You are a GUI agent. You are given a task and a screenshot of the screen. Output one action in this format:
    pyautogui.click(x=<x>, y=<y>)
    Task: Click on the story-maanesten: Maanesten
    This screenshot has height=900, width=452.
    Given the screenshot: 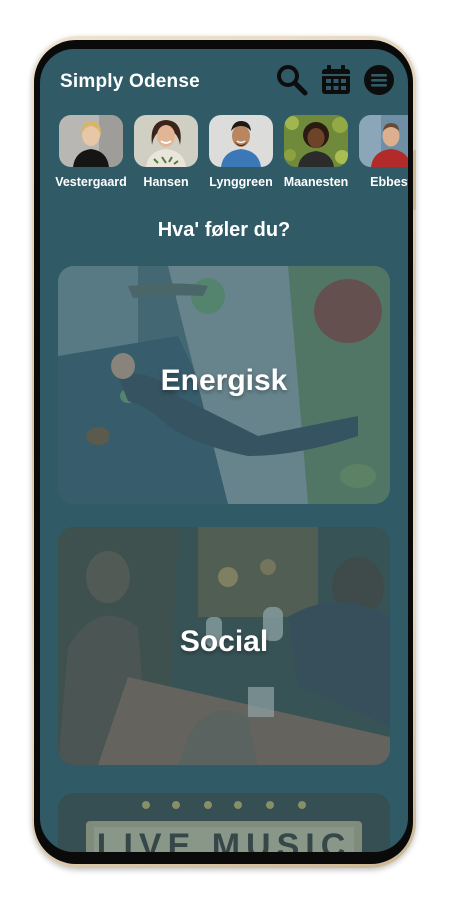 What is the action you would take?
    pyautogui.click(x=316, y=152)
    